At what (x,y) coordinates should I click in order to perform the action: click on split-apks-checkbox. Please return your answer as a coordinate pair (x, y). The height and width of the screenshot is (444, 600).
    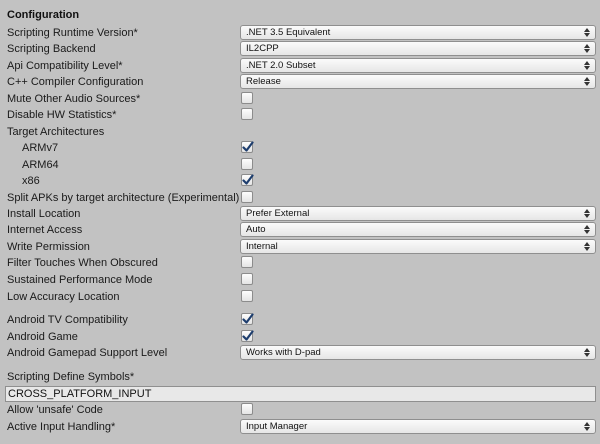
    Looking at the image, I should click on (247, 197).